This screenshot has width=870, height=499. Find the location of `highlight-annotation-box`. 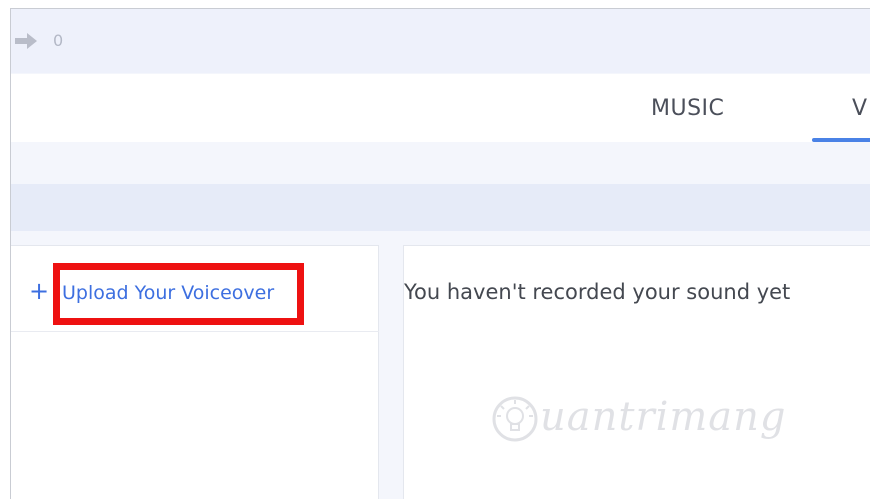

highlight-annotation-box is located at coordinates (178, 294).